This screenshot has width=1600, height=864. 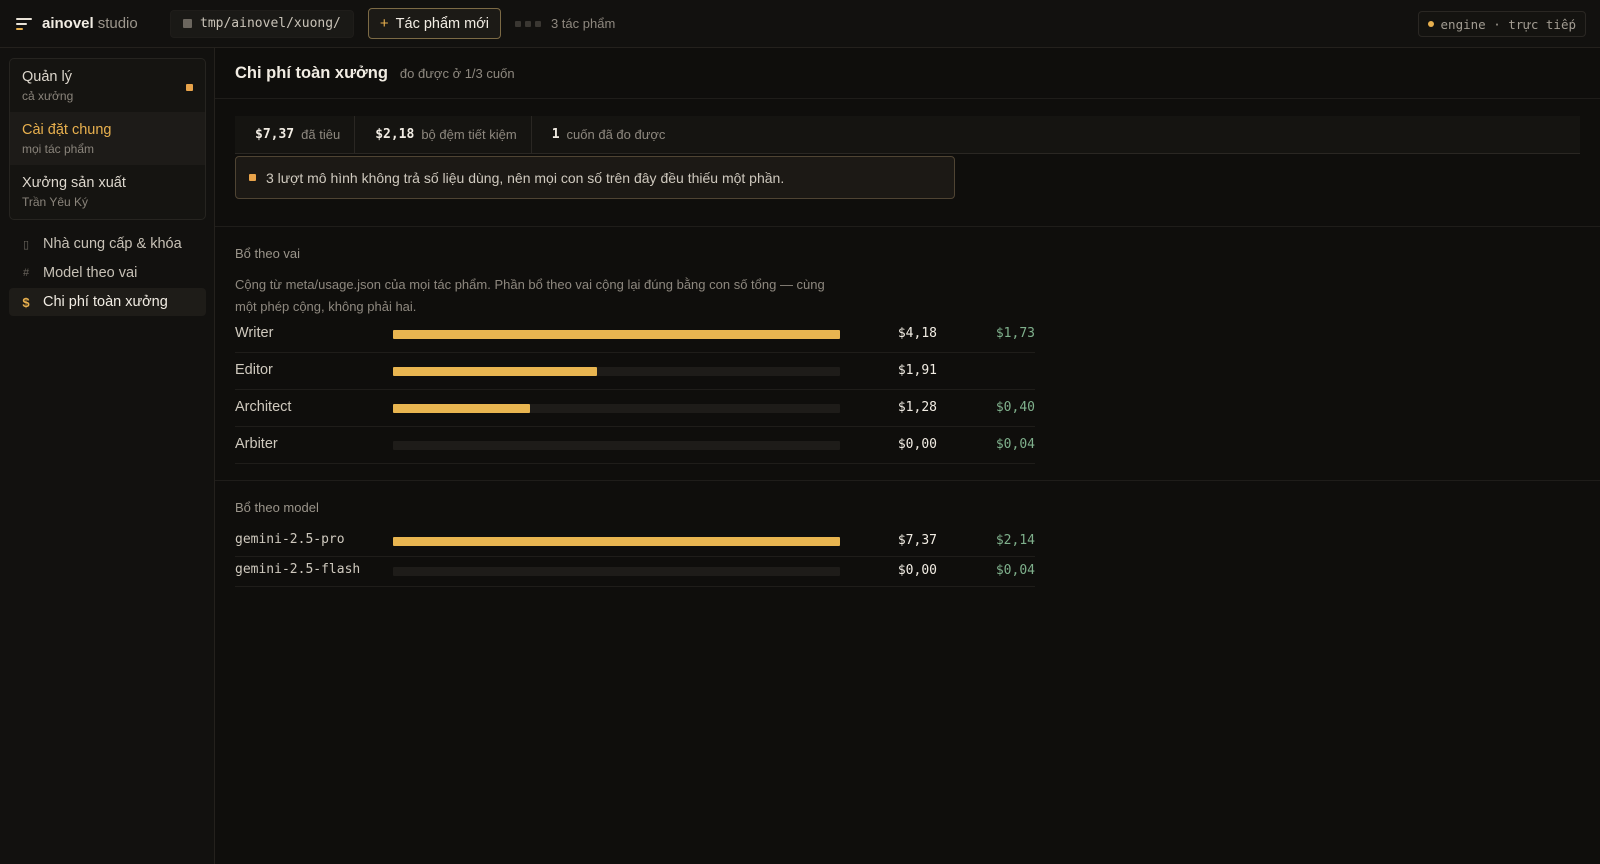 I want to click on stat-spent: $7,37 đã tiêu, so click(x=295, y=134).